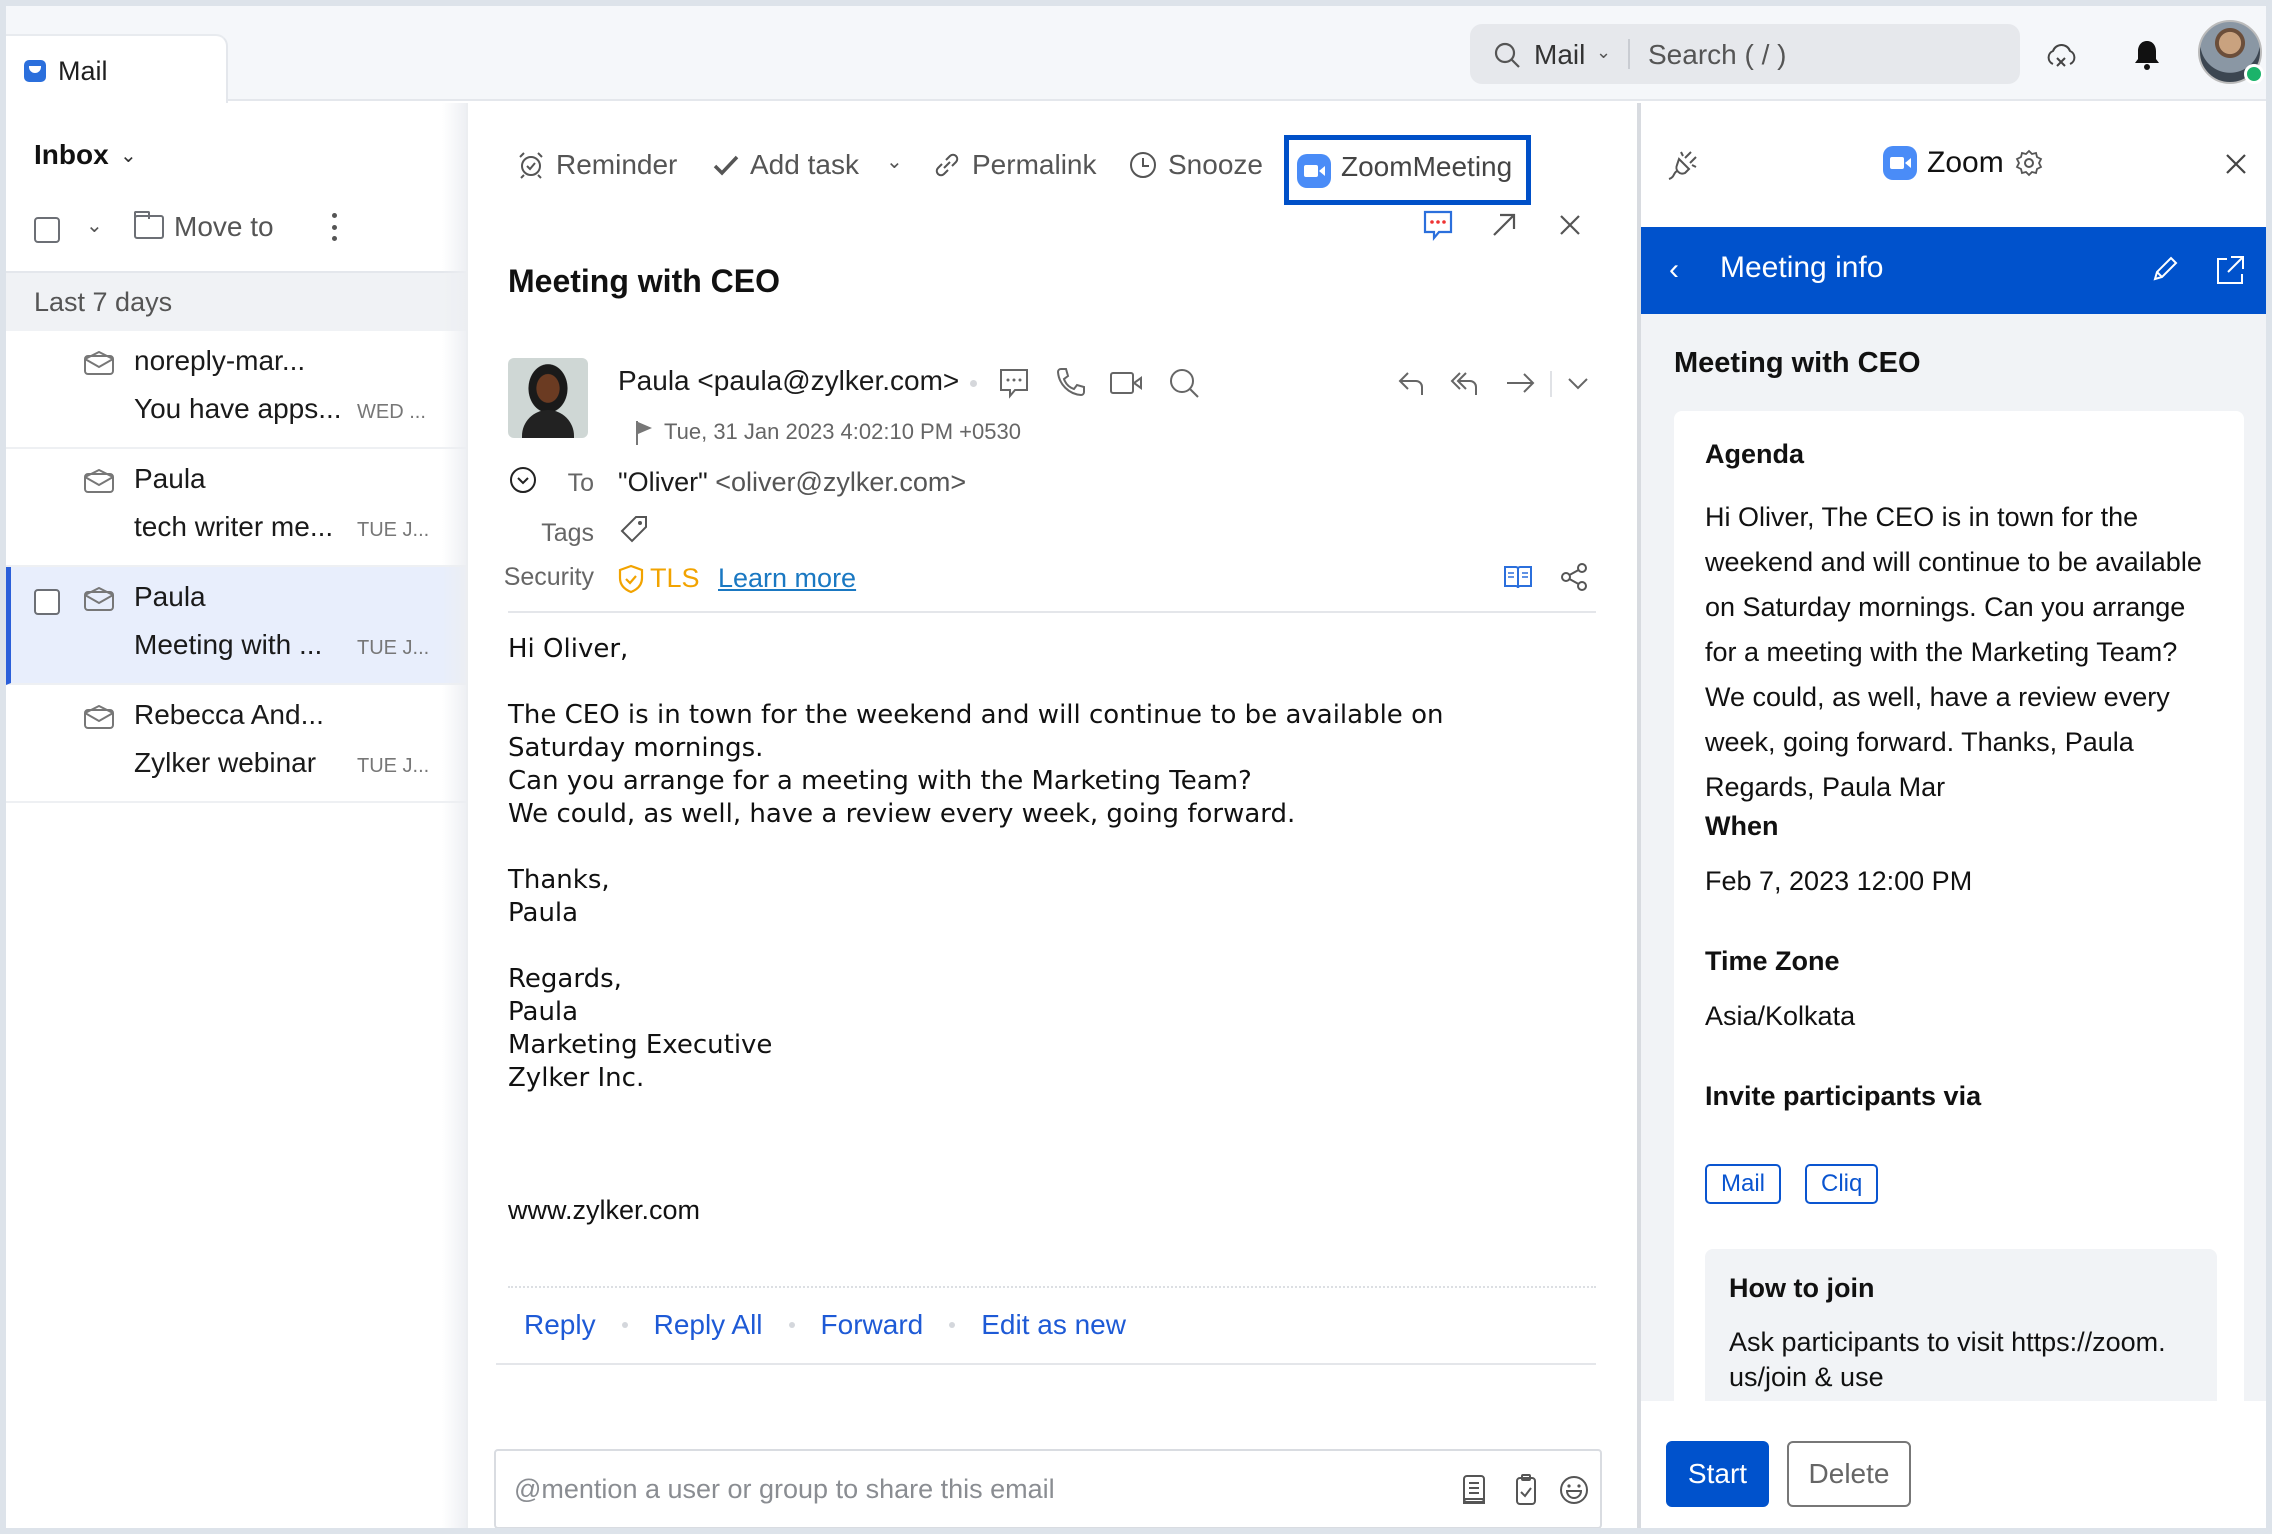 The width and height of the screenshot is (2272, 1534). What do you see at coordinates (99, 363) in the screenshot?
I see `envelope-open-icon` at bounding box center [99, 363].